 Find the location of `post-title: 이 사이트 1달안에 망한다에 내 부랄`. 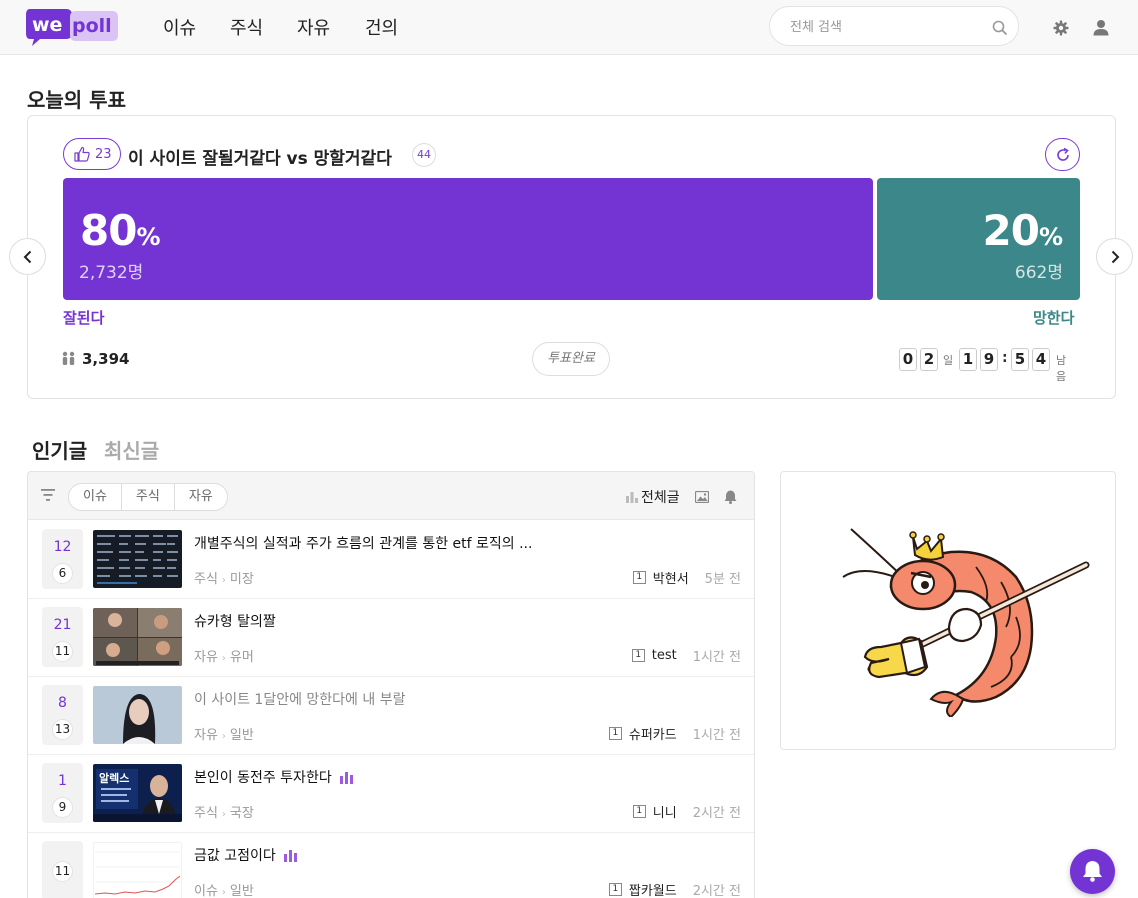

post-title: 이 사이트 1달안에 망한다에 내 부랄 is located at coordinates (299, 699).